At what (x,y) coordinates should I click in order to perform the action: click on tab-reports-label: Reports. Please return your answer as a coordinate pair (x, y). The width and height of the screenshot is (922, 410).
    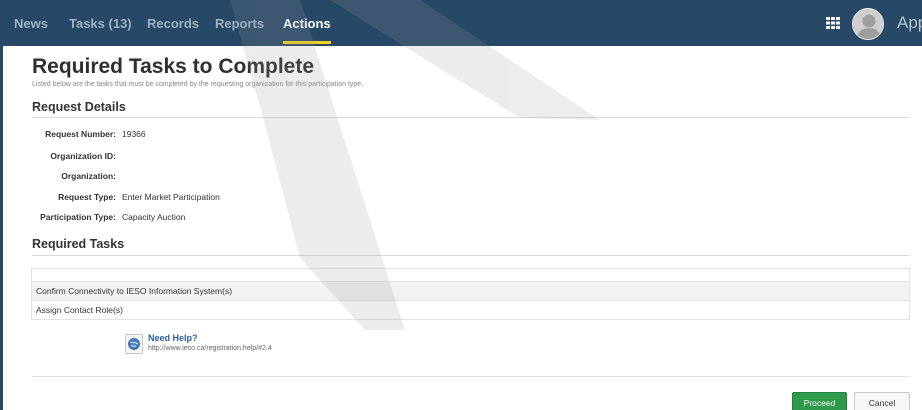
    Looking at the image, I should click on (240, 23).